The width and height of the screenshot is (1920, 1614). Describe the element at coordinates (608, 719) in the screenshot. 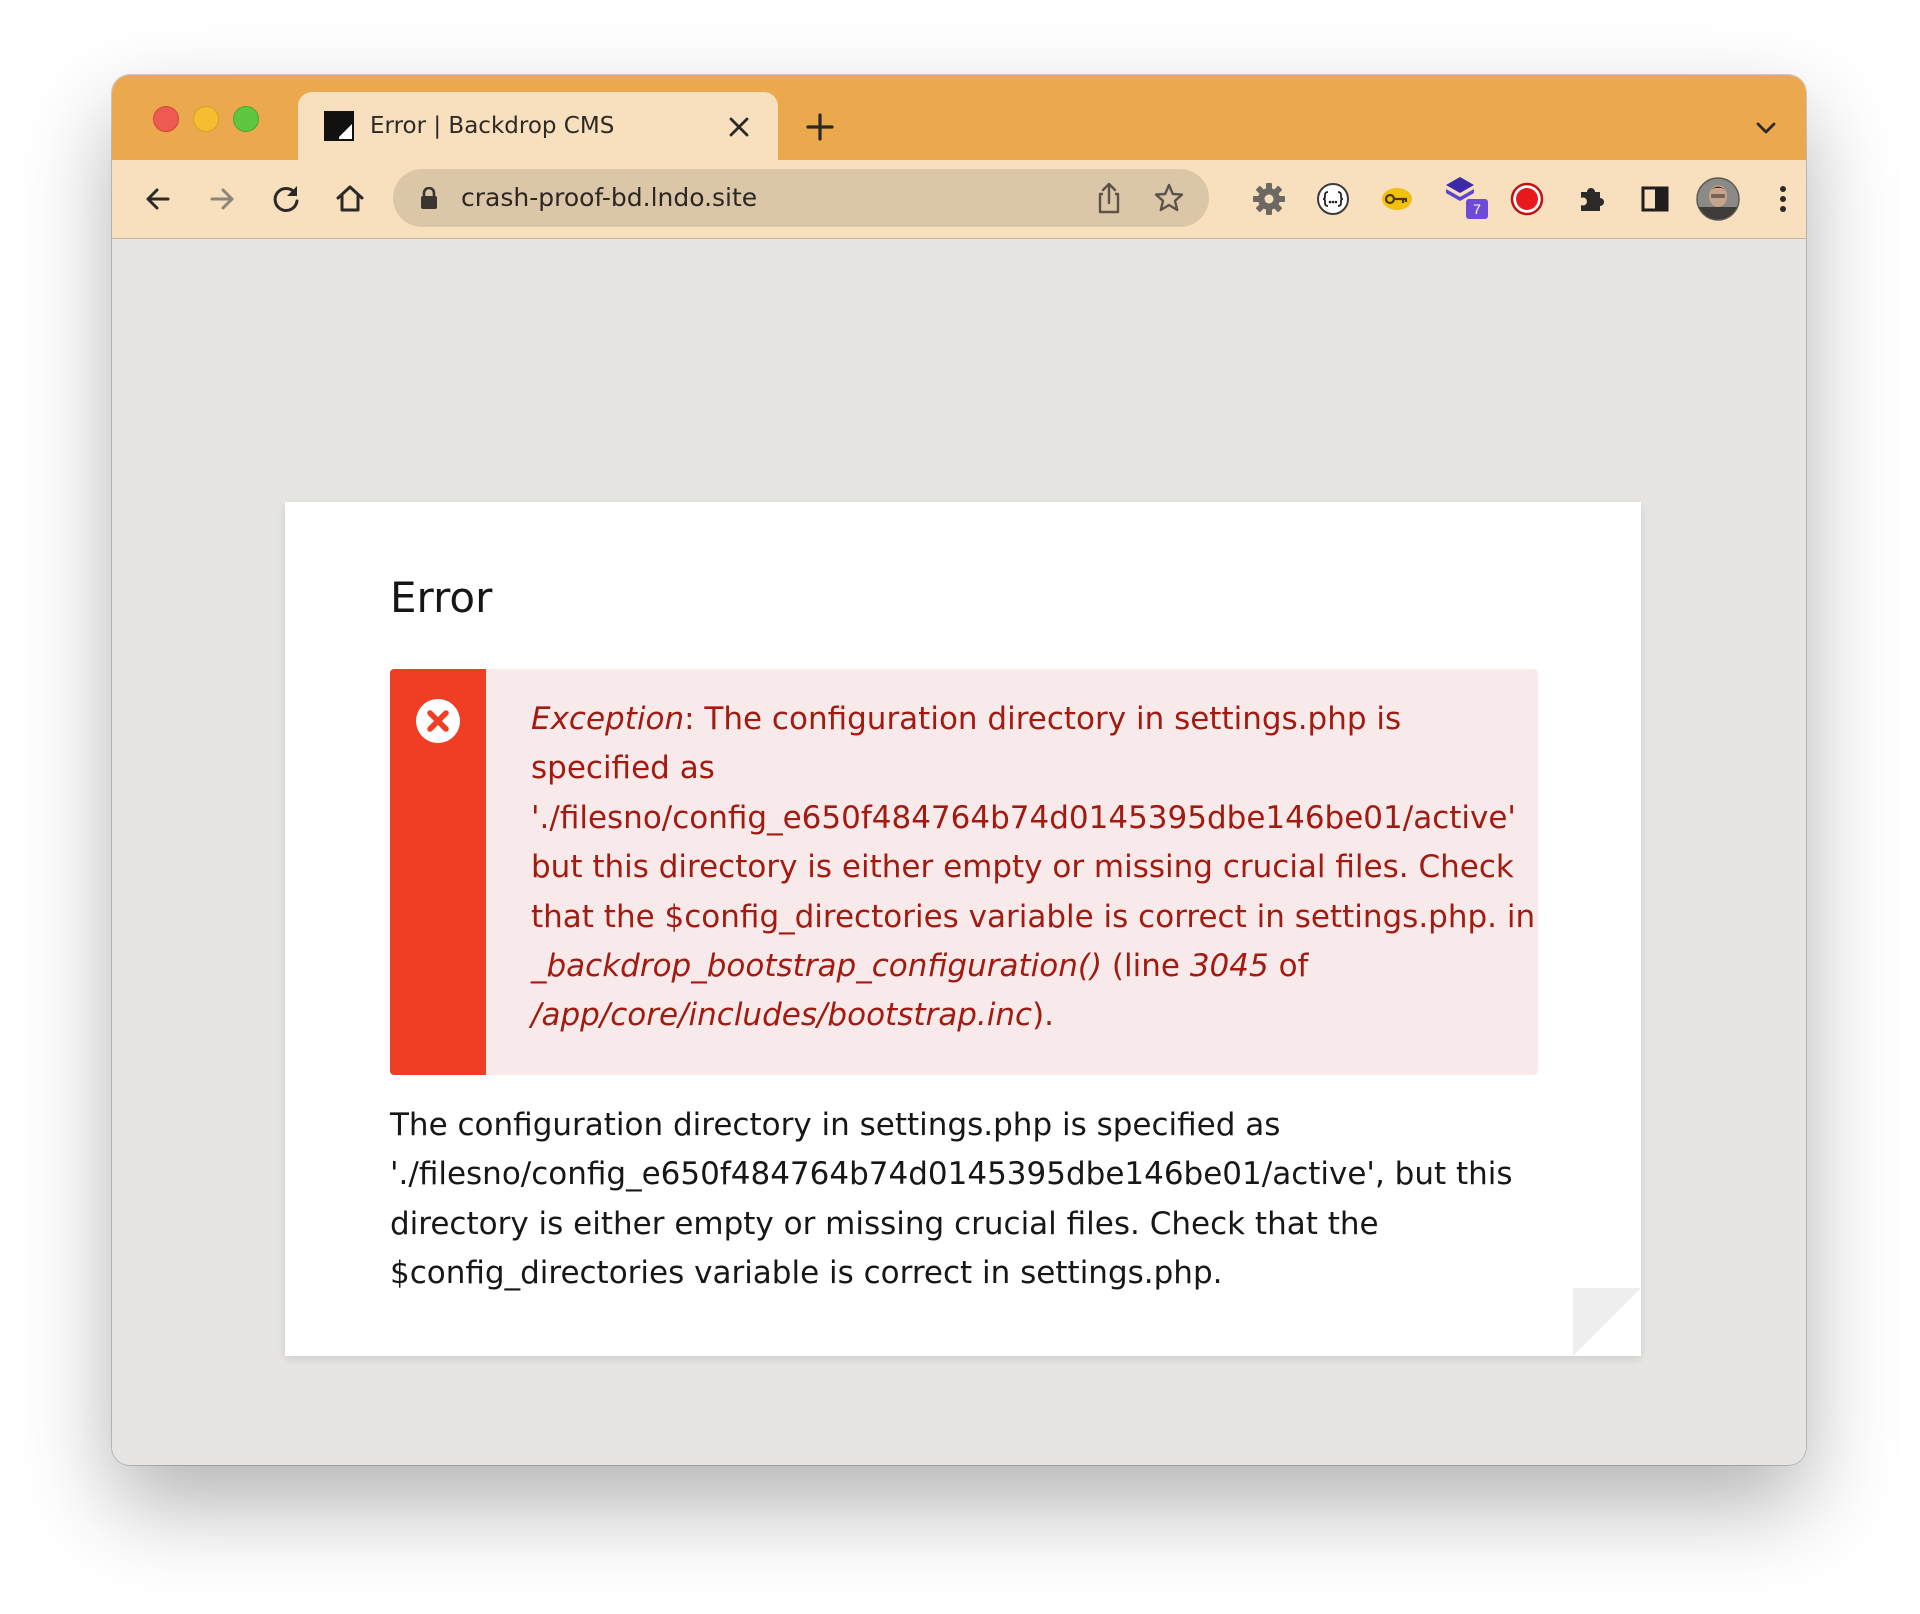

I see `exception-label: Exception` at that location.